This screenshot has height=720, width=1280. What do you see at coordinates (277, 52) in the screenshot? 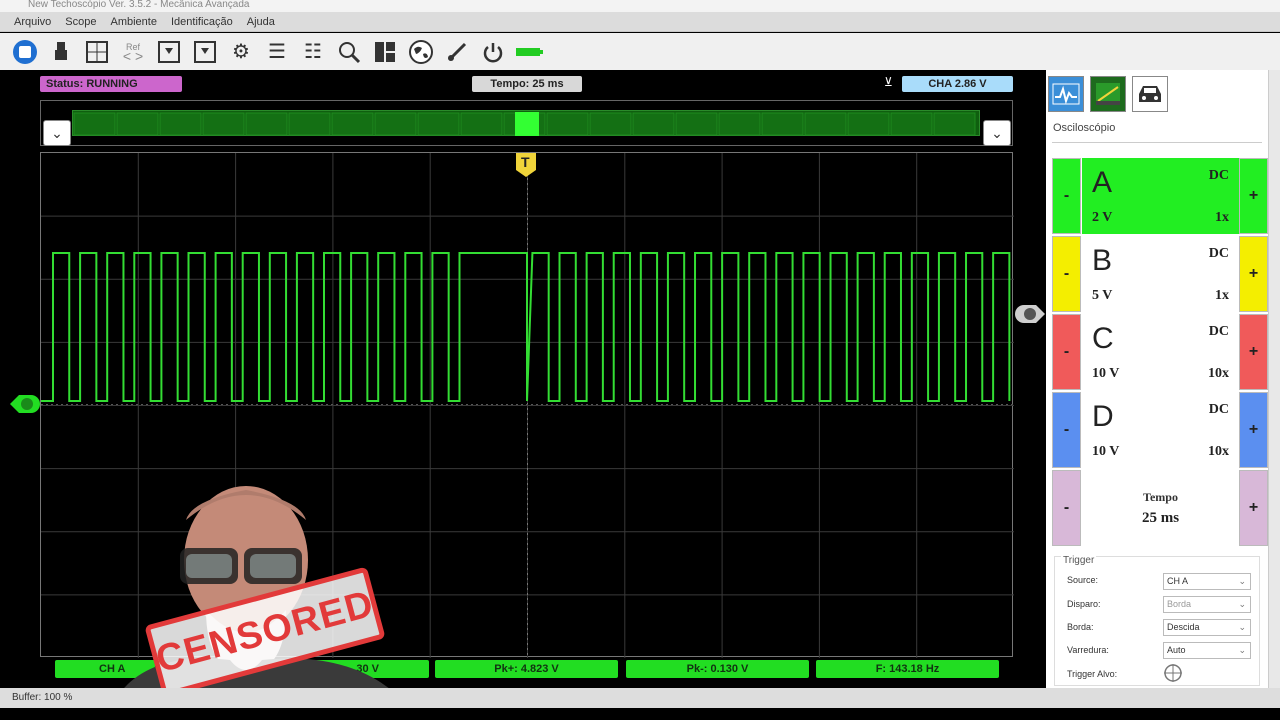
I see `sliders-icon: ☰` at bounding box center [277, 52].